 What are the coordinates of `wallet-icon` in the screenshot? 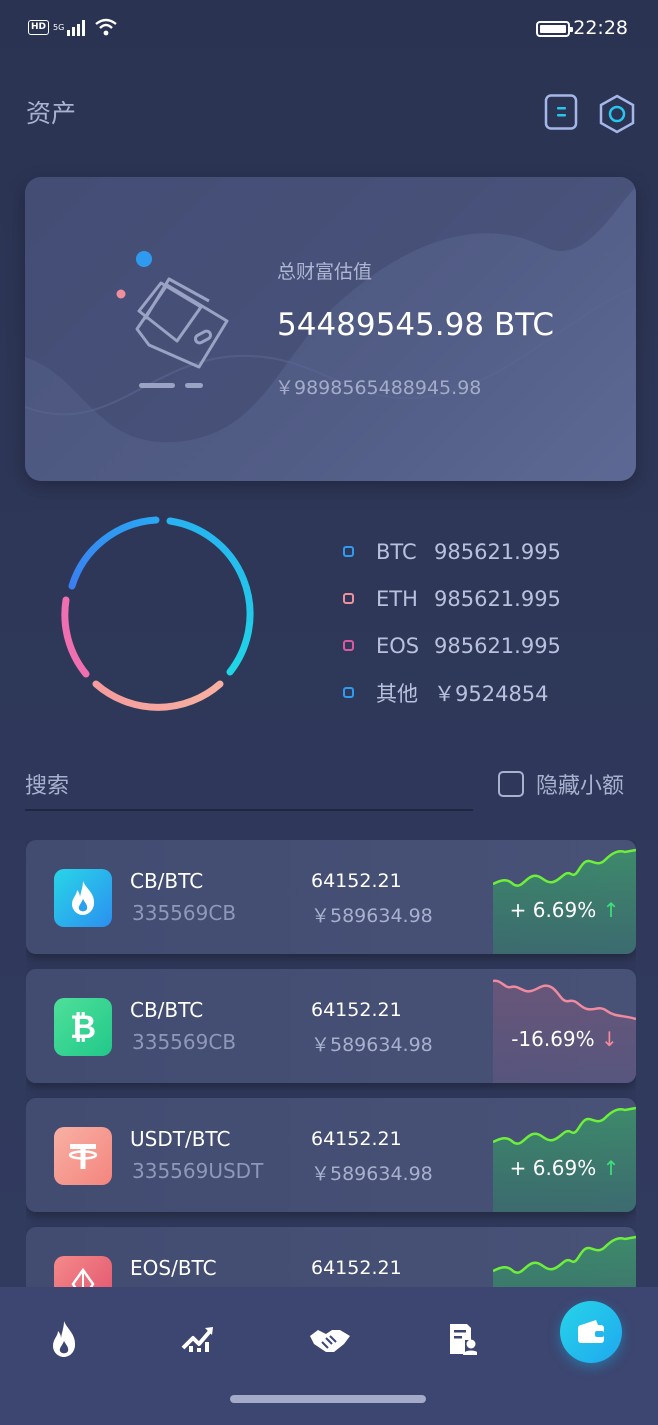 It's located at (591, 1331).